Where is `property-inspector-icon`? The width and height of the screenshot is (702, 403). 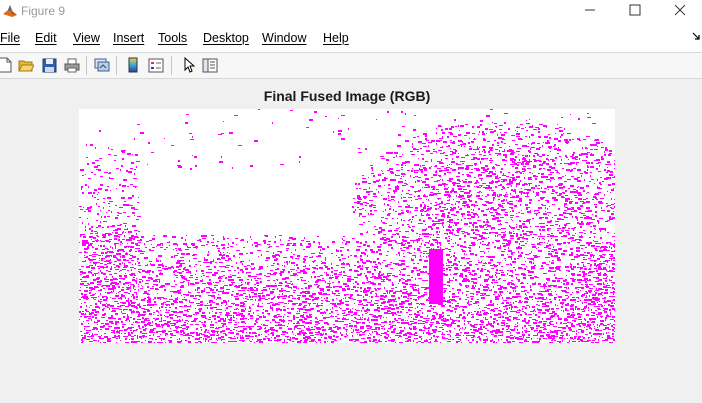 property-inspector-icon is located at coordinates (210, 65).